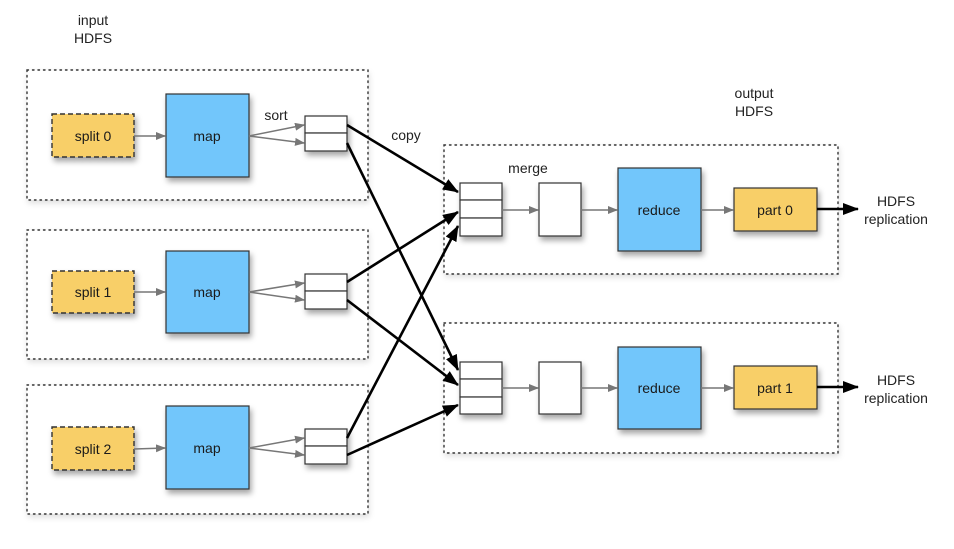 This screenshot has width=954, height=549. What do you see at coordinates (326, 133) in the screenshot?
I see `map-0-output-buffer` at bounding box center [326, 133].